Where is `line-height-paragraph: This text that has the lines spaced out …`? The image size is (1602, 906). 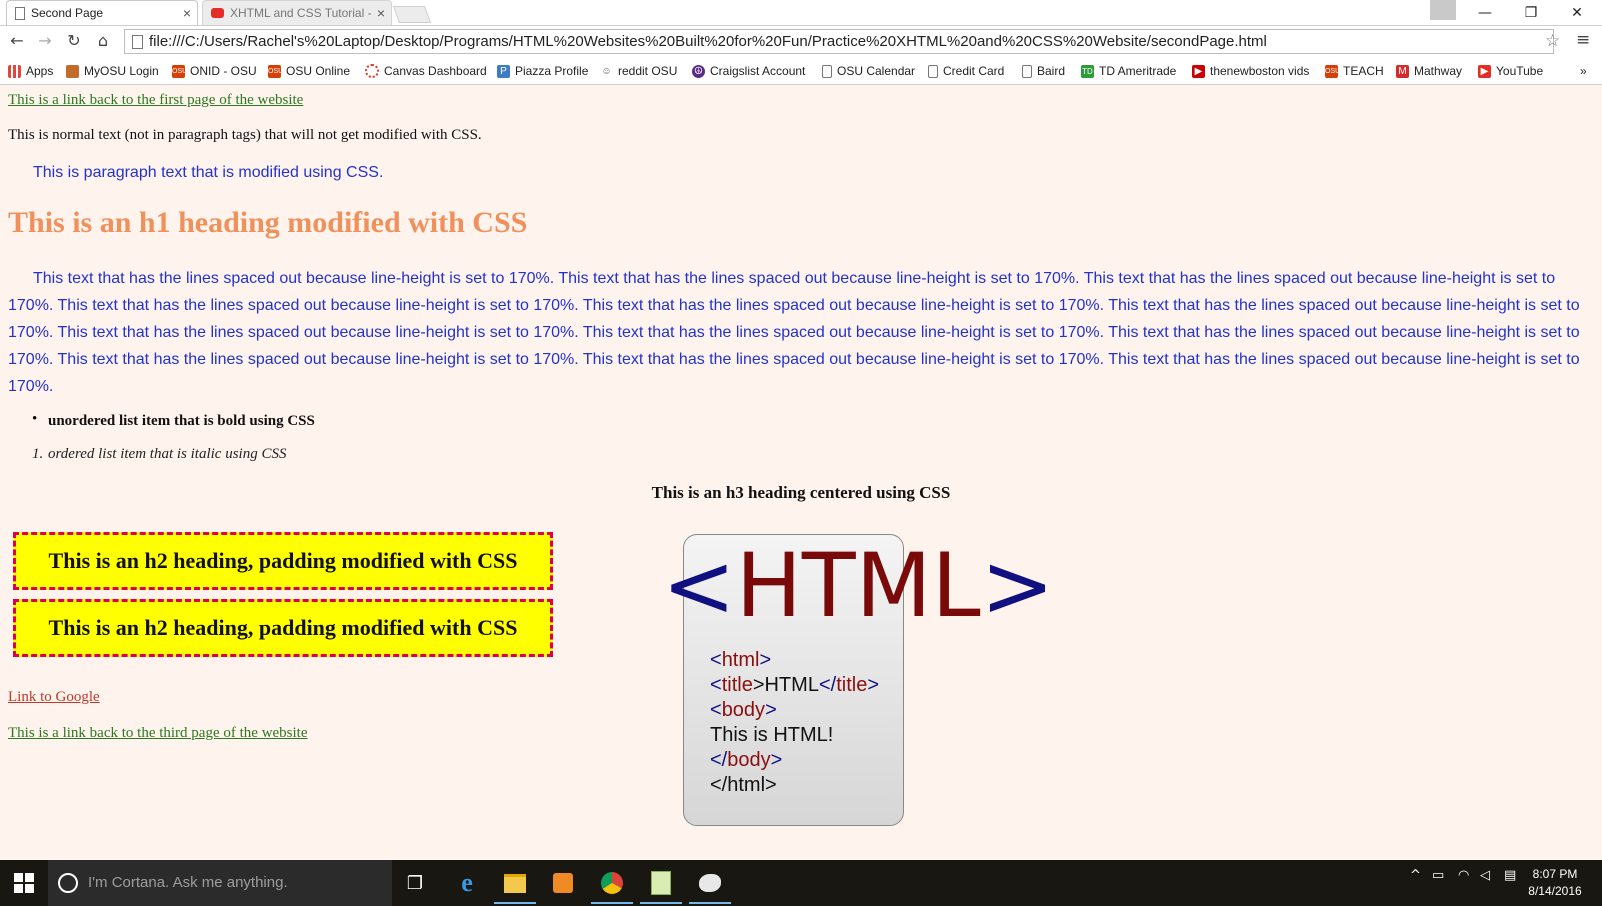 line-height-paragraph: This text that has the lines spaced out … is located at coordinates (794, 332).